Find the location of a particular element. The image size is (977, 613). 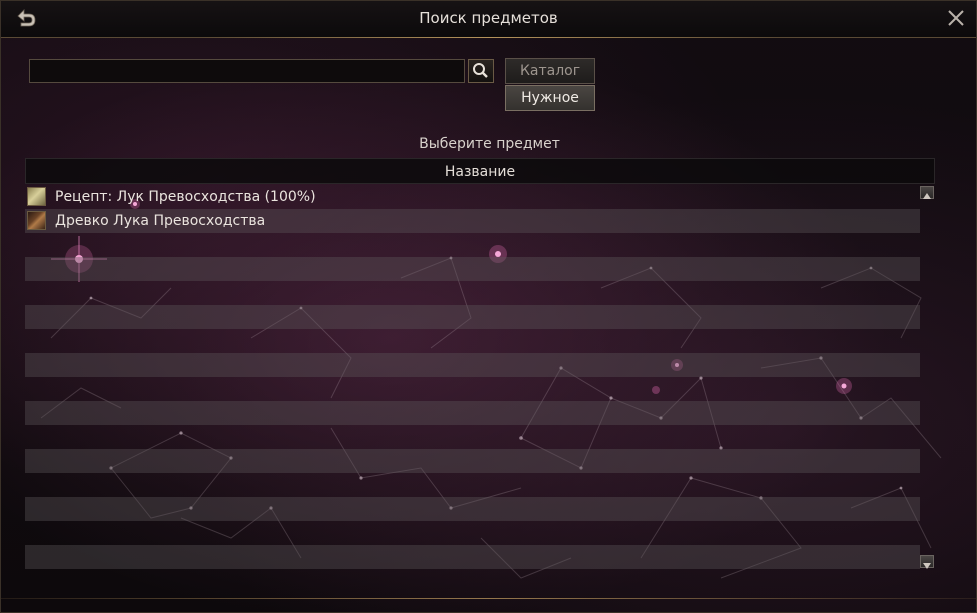

arrow-down-icon is located at coordinates (927, 566).